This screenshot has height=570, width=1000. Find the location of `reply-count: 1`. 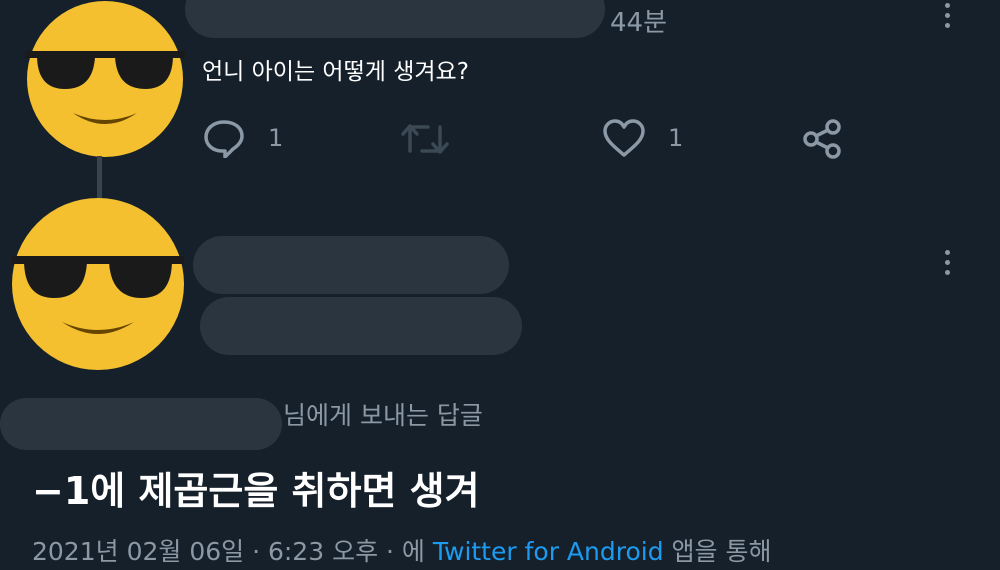

reply-count: 1 is located at coordinates (276, 138).